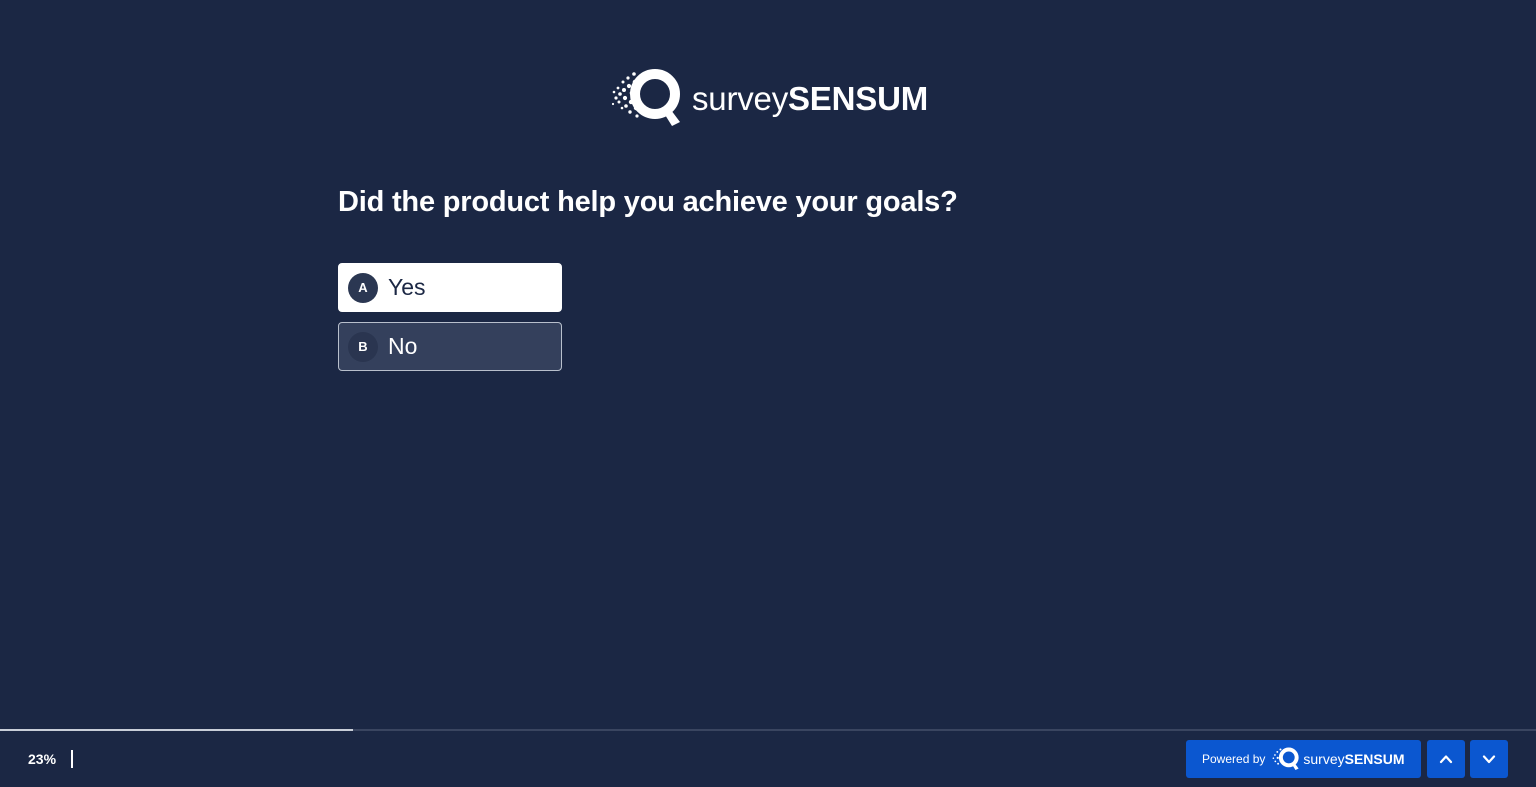 This screenshot has width=1536, height=787. I want to click on powered-brand-bold: SENSUM, so click(1374, 759).